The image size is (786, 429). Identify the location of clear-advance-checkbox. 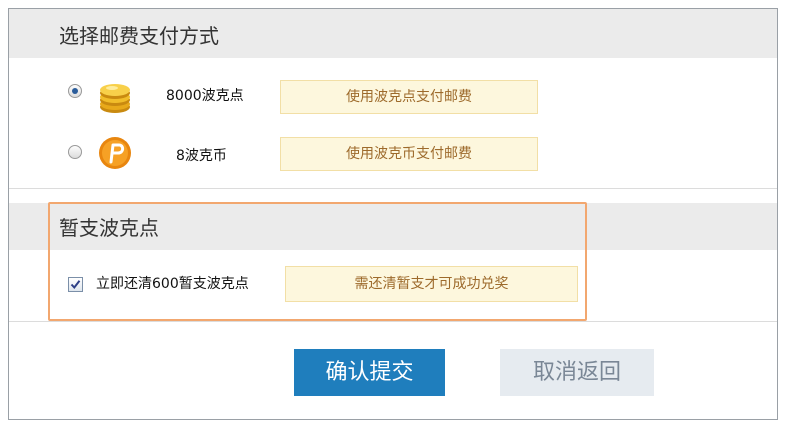
(75, 284).